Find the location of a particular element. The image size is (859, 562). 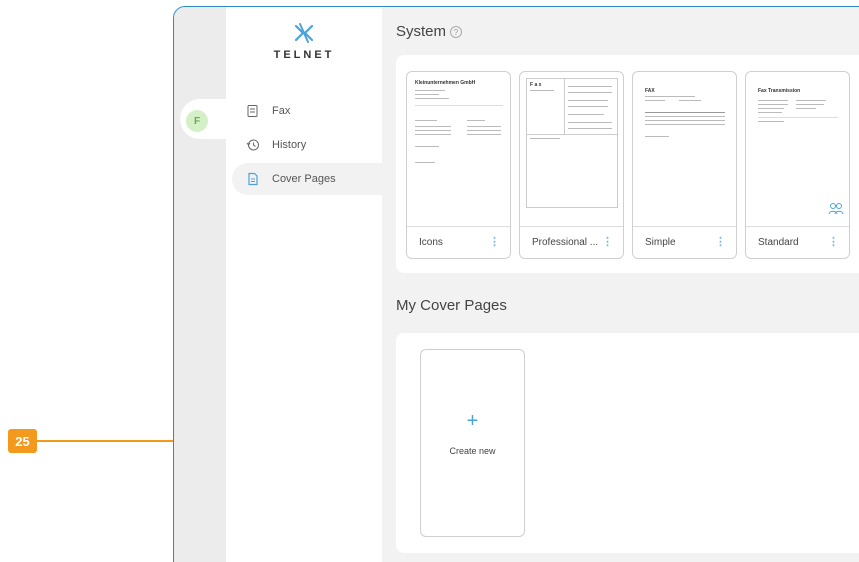

document-icon is located at coordinates (253, 179).